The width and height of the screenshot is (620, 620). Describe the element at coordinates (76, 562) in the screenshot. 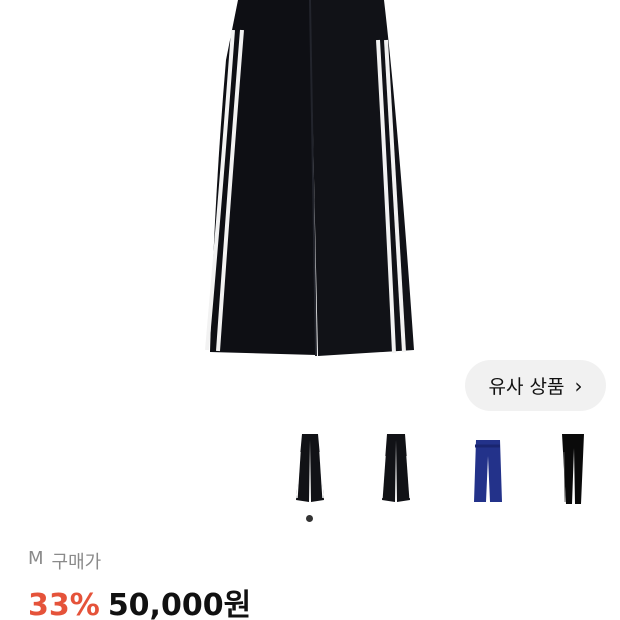

I see `purchase-price-label: 구매가` at that location.